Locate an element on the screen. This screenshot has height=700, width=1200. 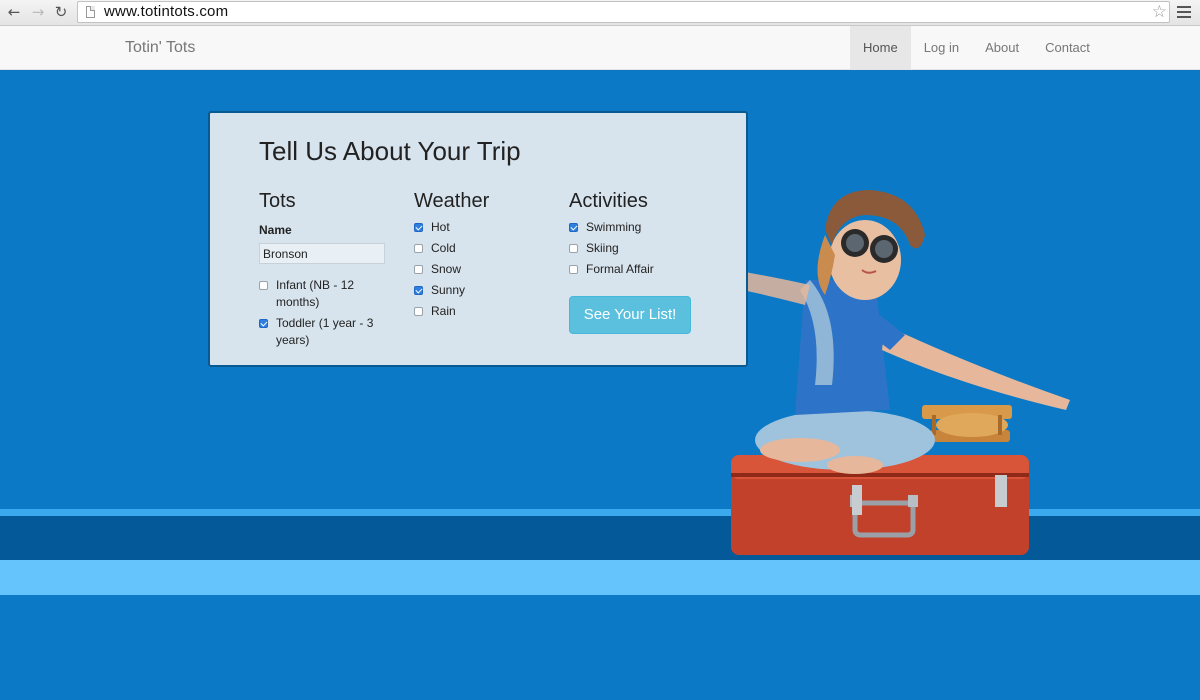
checkbox-swimming: Swimming is located at coordinates (649, 227).